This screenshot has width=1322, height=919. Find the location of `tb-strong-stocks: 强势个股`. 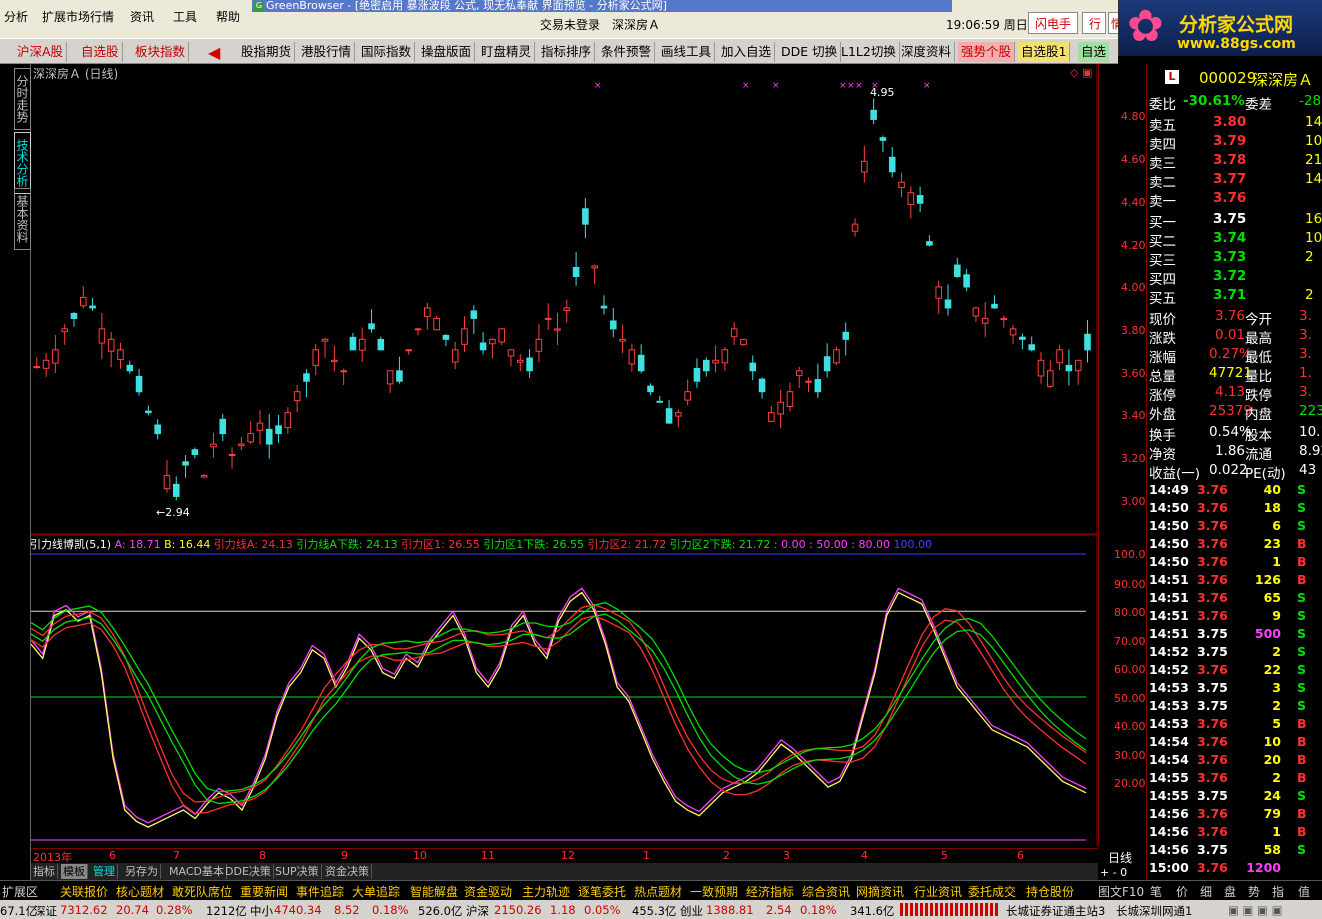

tb-strong-stocks: 强势个股 is located at coordinates (987, 52).